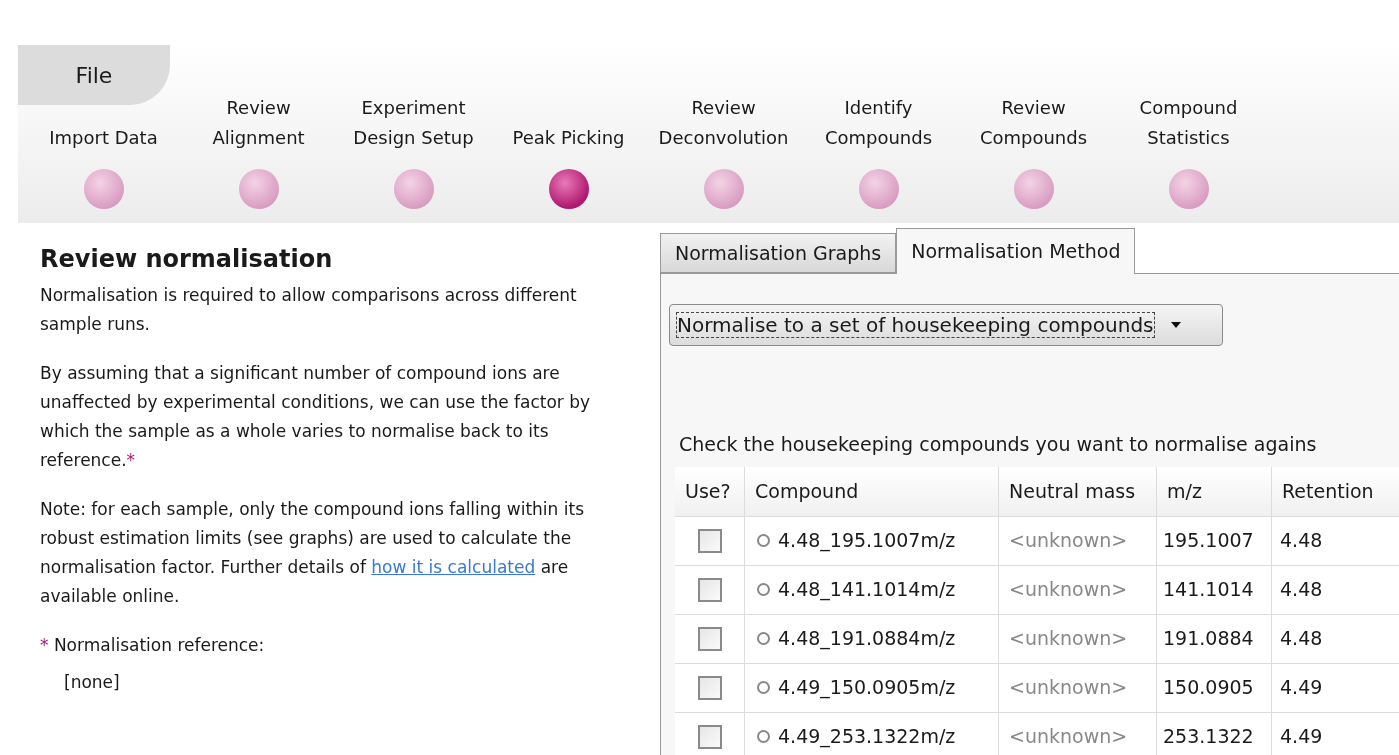 The image size is (1399, 755). Describe the element at coordinates (878, 123) in the screenshot. I see `step-label: Identify Compounds` at that location.